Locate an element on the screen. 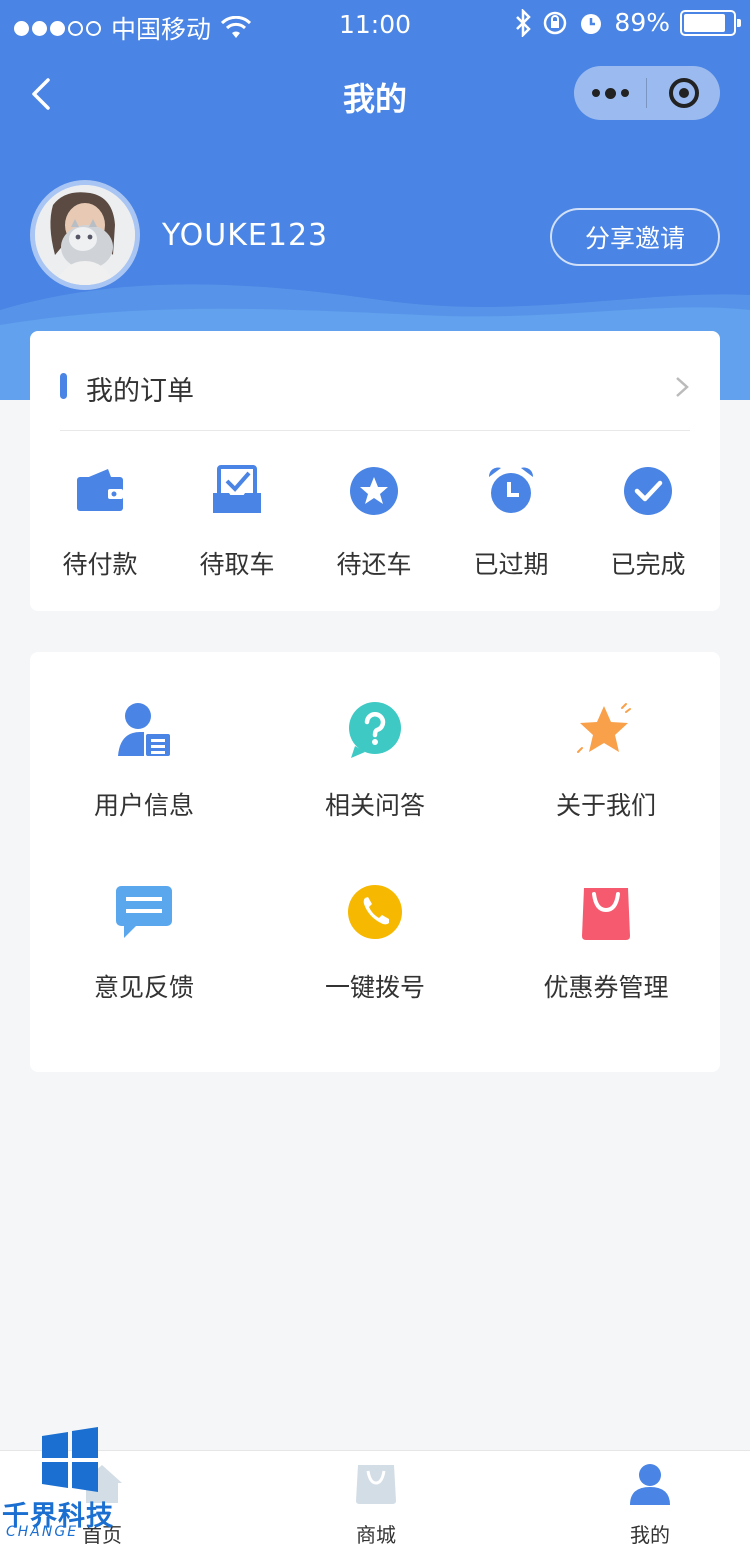  order-pending-payment: 待付款 is located at coordinates (100, 523).